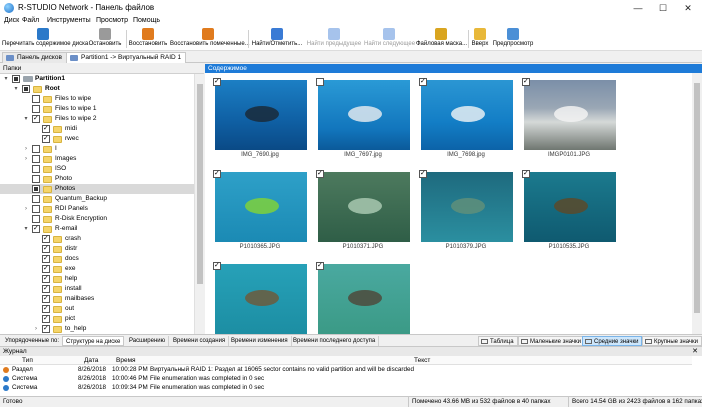 The image size is (702, 407). I want to click on tree-item: ▾ Root, so click(97, 89).